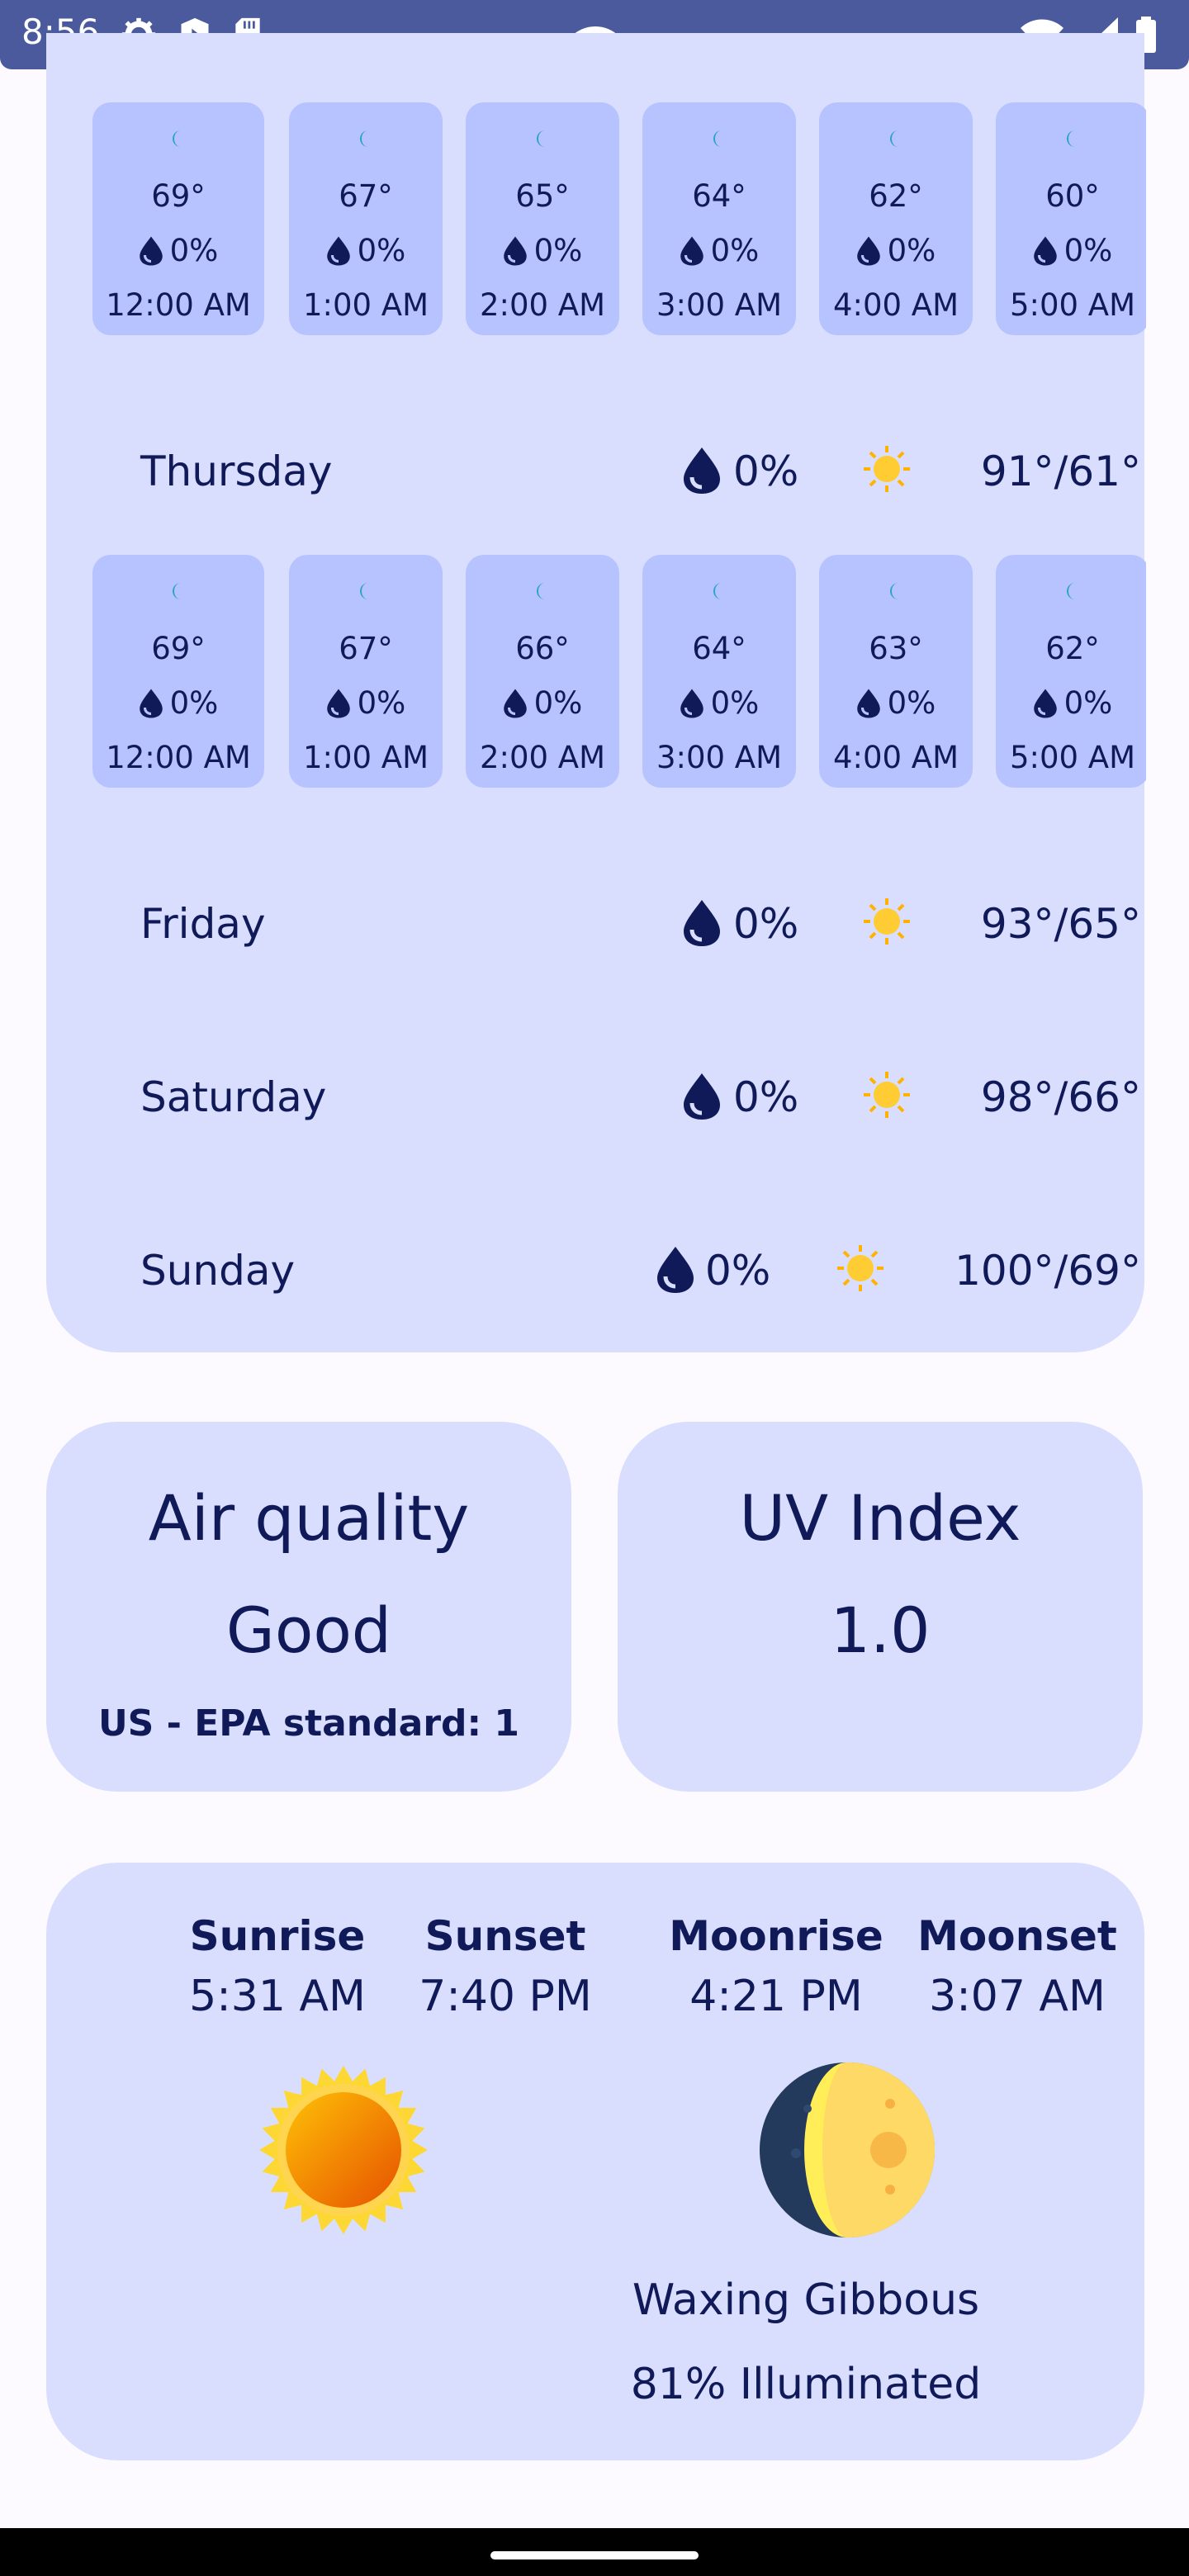 This screenshot has width=1189, height=2576. Describe the element at coordinates (542, 648) in the screenshot. I see `hour-temp: 66°` at that location.